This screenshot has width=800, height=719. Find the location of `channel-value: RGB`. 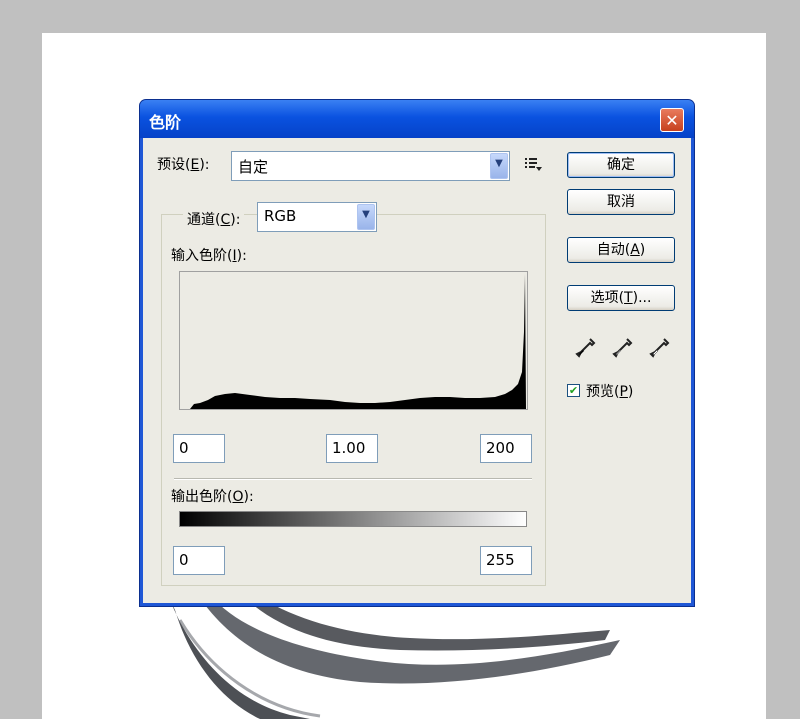

channel-value: RGB is located at coordinates (280, 216).